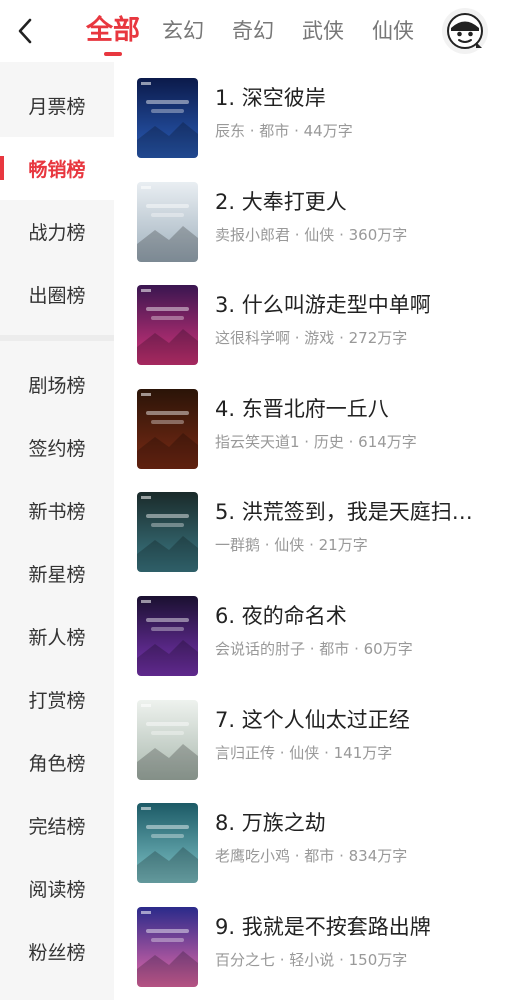 This screenshot has width=506, height=1000. What do you see at coordinates (323, 305) in the screenshot?
I see `book-title: 3. 什么叫游走型中单啊` at bounding box center [323, 305].